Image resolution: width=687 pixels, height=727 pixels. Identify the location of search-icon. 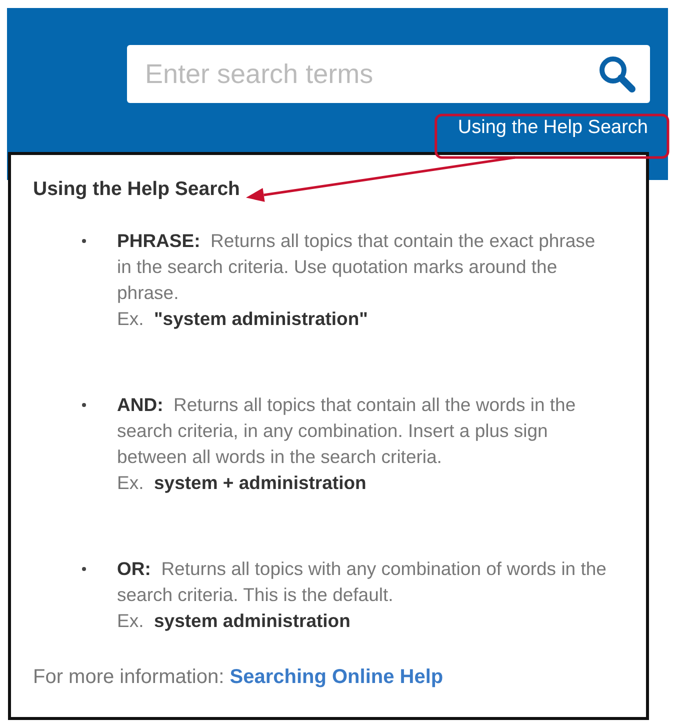
(617, 74).